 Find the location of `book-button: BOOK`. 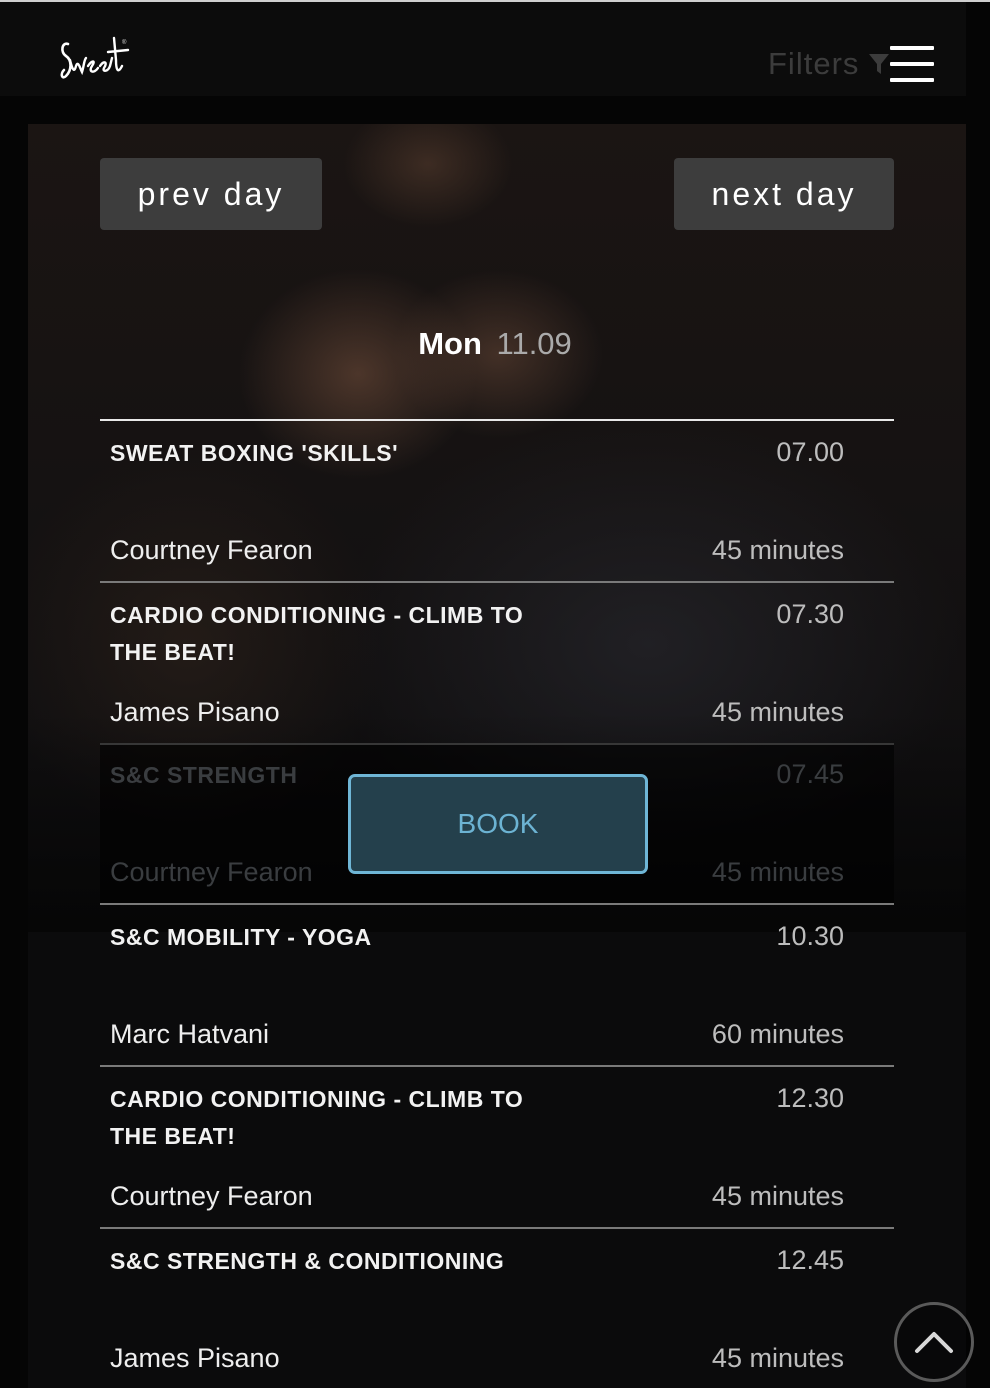

book-button: BOOK is located at coordinates (498, 824).